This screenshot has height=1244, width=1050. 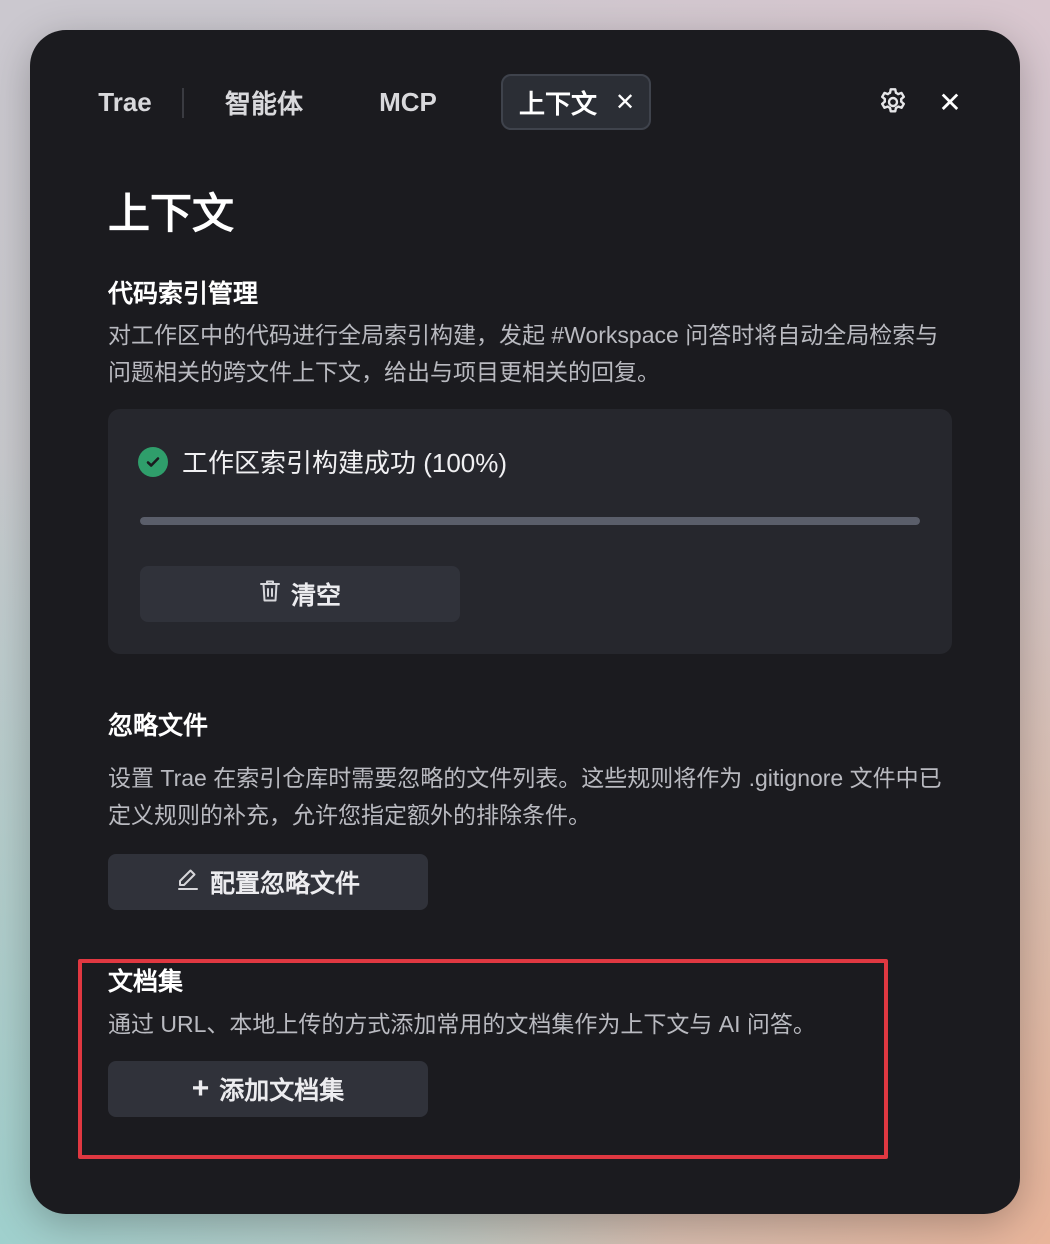 I want to click on clear-index-button: 清空, so click(x=300, y=594).